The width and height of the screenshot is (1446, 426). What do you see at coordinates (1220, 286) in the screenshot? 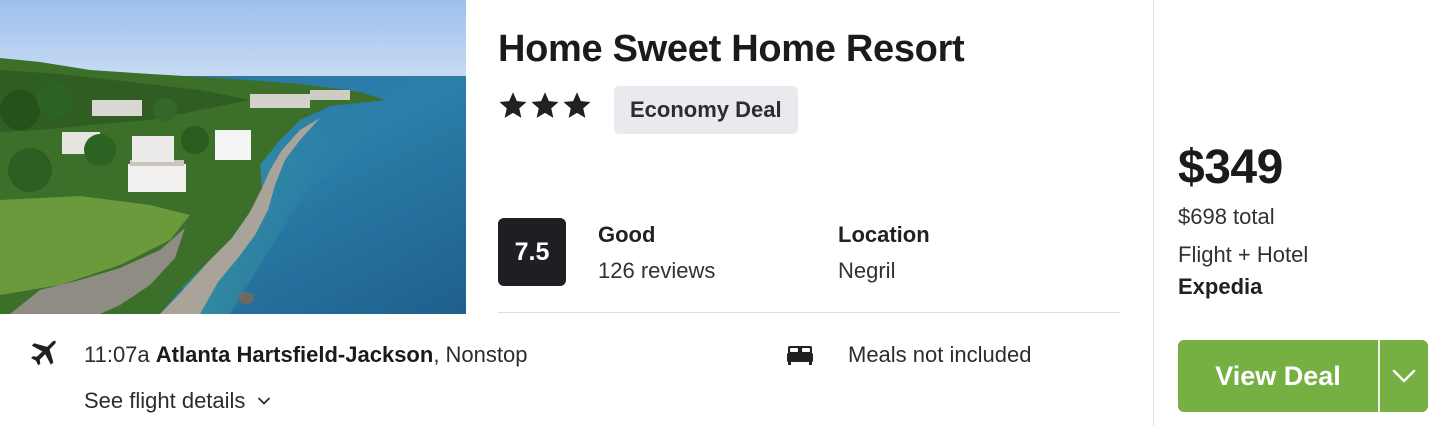
I see `provider-name: Expedia` at bounding box center [1220, 286].